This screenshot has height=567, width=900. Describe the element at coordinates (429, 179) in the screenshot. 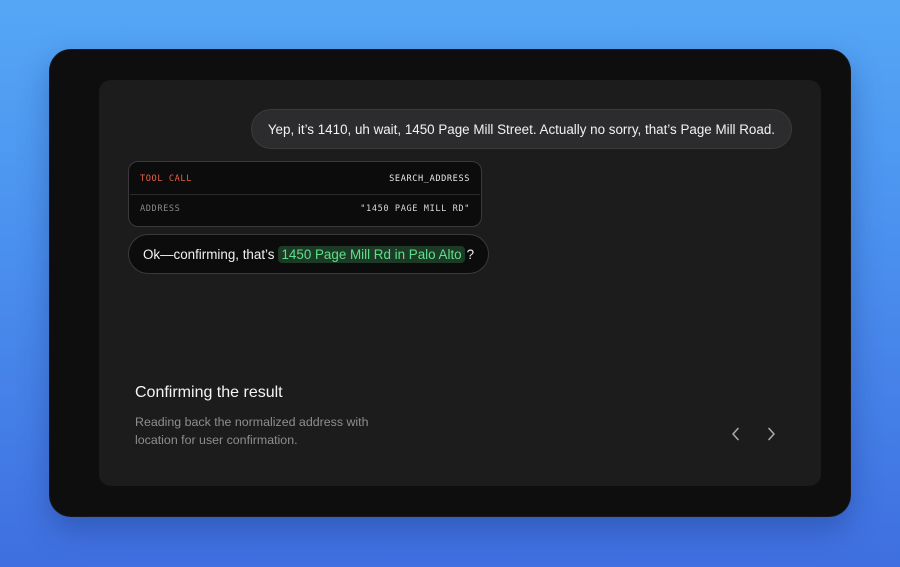

I see `tool-call-name: SEARCH_ADDRESS` at that location.